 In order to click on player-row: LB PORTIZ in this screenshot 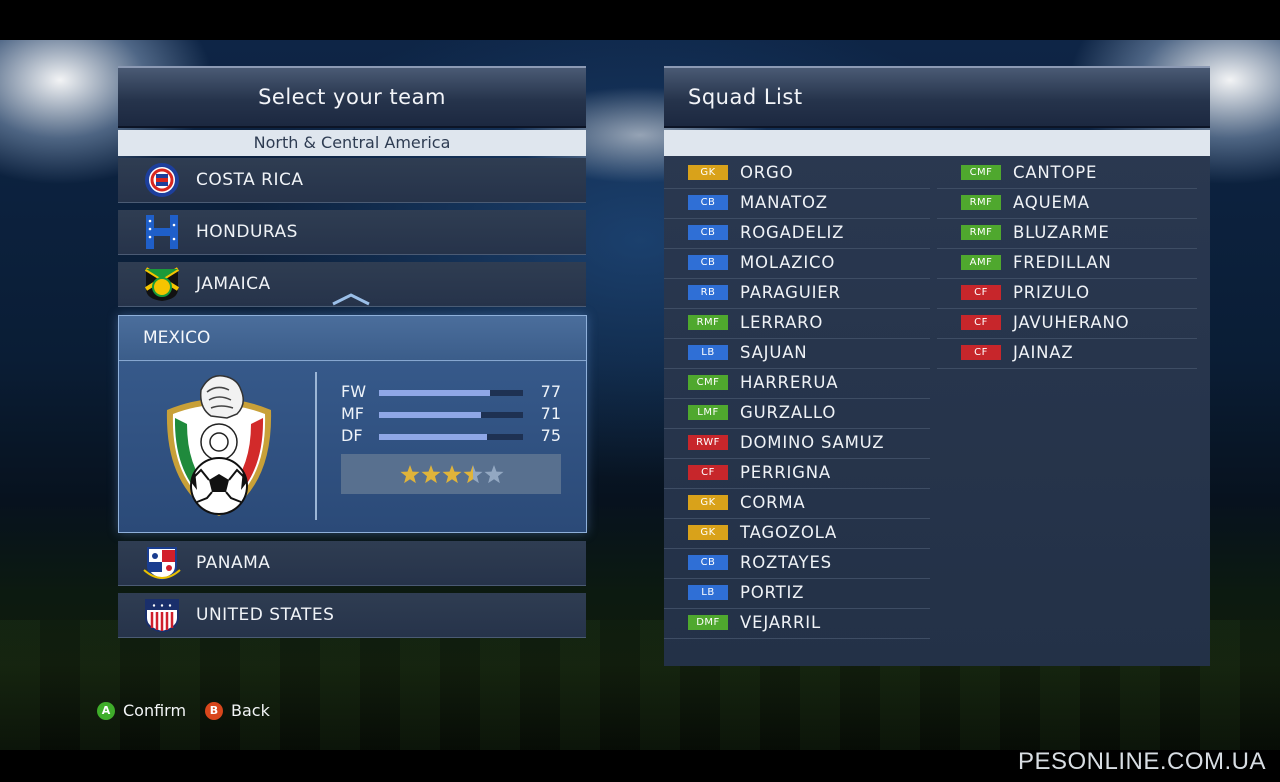, I will do `click(797, 593)`.